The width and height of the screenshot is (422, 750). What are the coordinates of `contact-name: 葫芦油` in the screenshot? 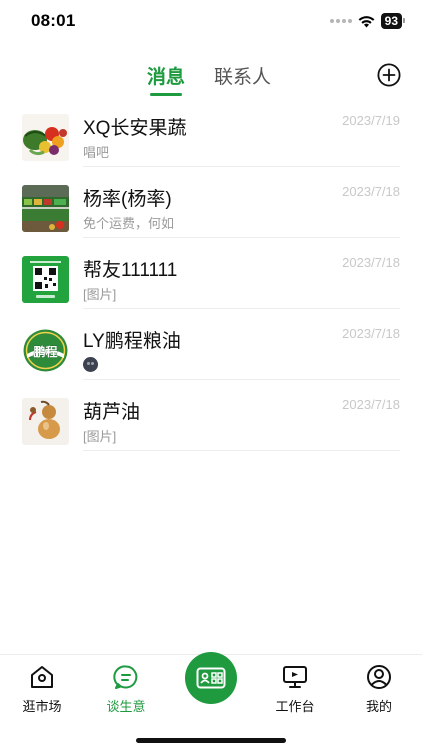 It's located at (112, 412).